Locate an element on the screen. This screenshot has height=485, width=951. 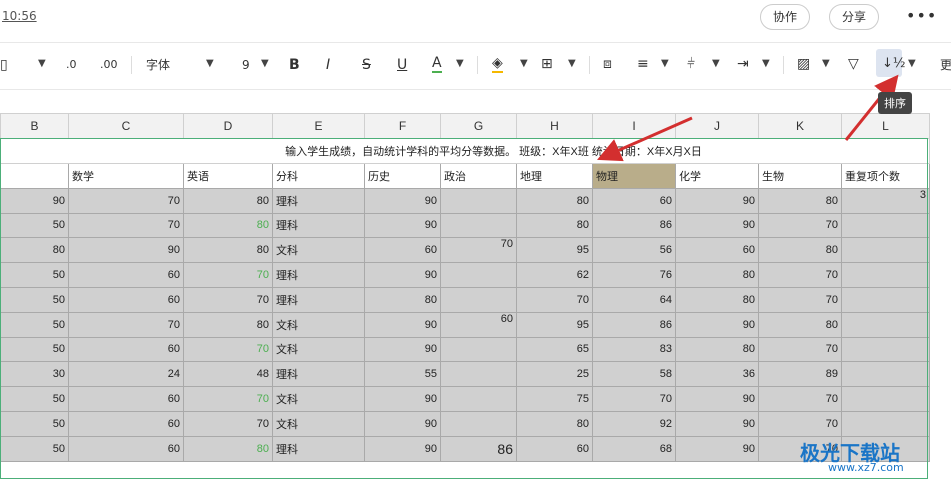
column-header: C is located at coordinates (126, 126).